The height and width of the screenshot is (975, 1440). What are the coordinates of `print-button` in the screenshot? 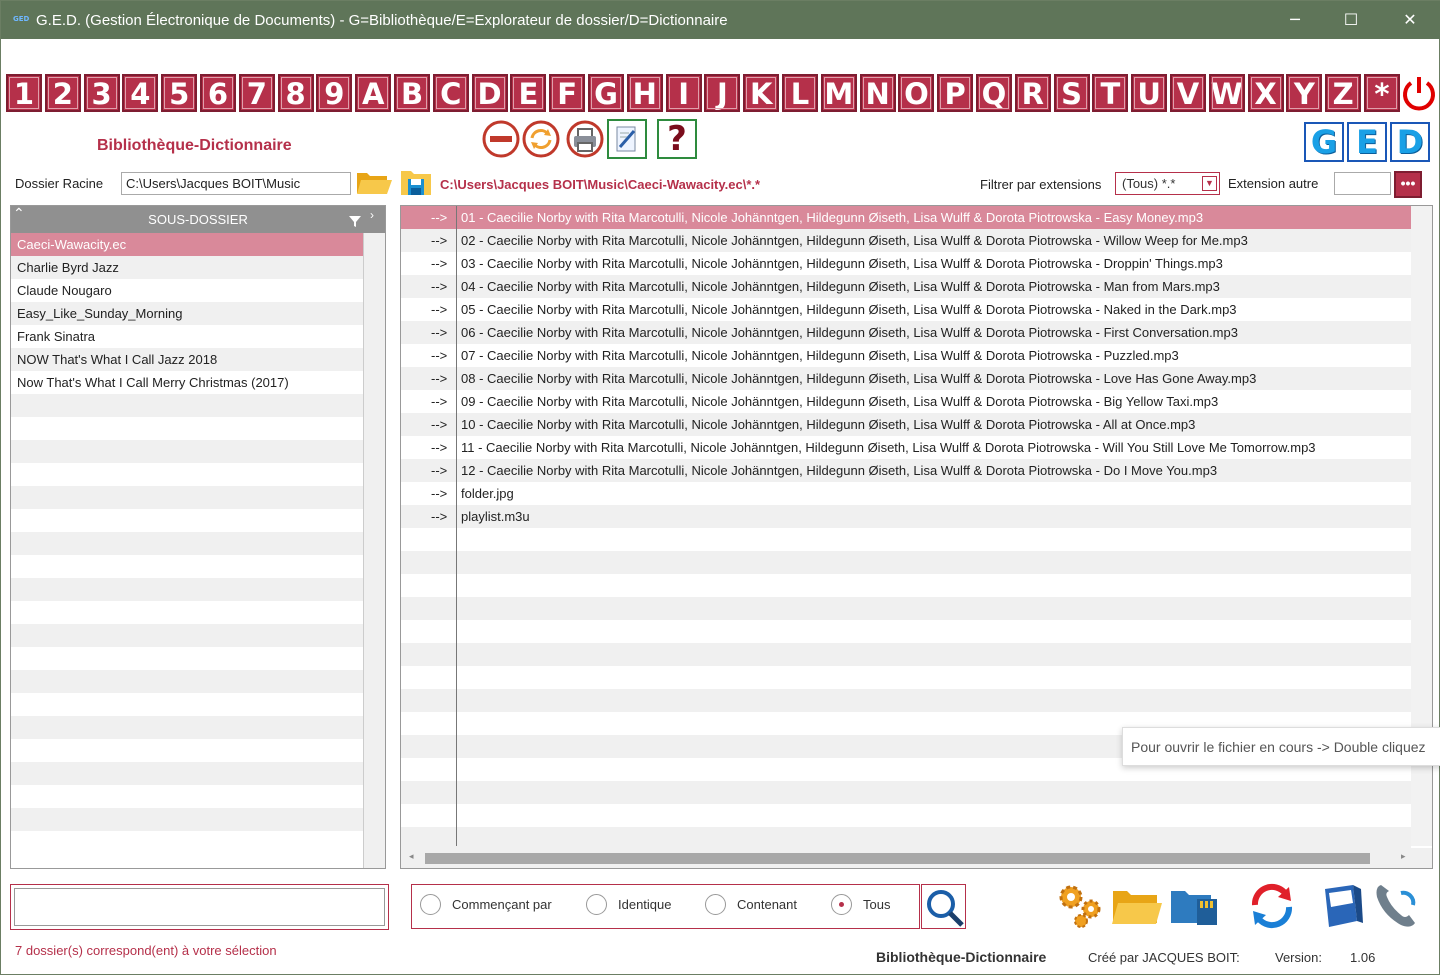 It's located at (585, 139).